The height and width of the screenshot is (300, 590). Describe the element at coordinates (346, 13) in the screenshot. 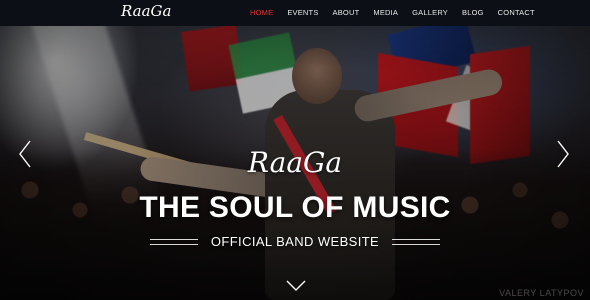

I see `nav-item-about: ABOUT` at that location.